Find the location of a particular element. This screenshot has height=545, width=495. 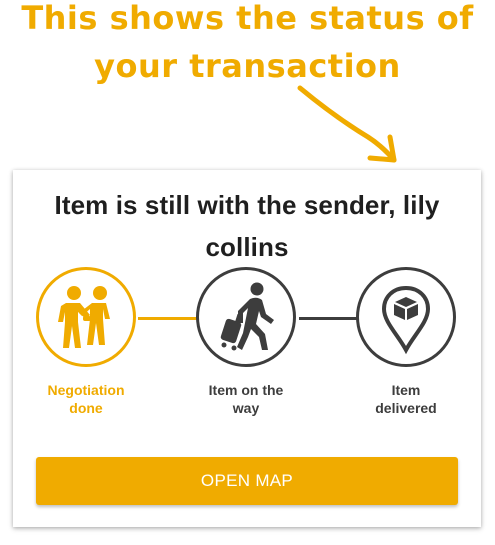

step-on-the-way-circle is located at coordinates (246, 317).